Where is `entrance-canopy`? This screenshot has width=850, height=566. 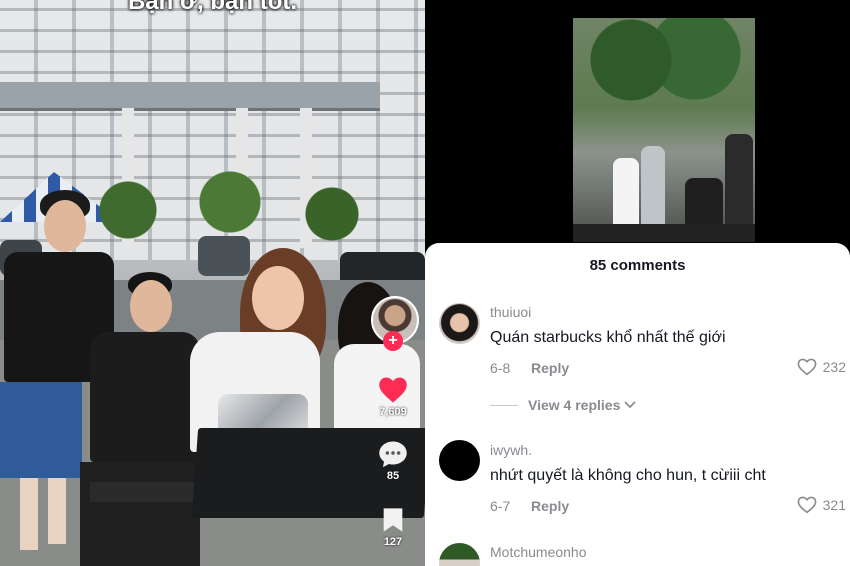
entrance-canopy is located at coordinates (190, 96).